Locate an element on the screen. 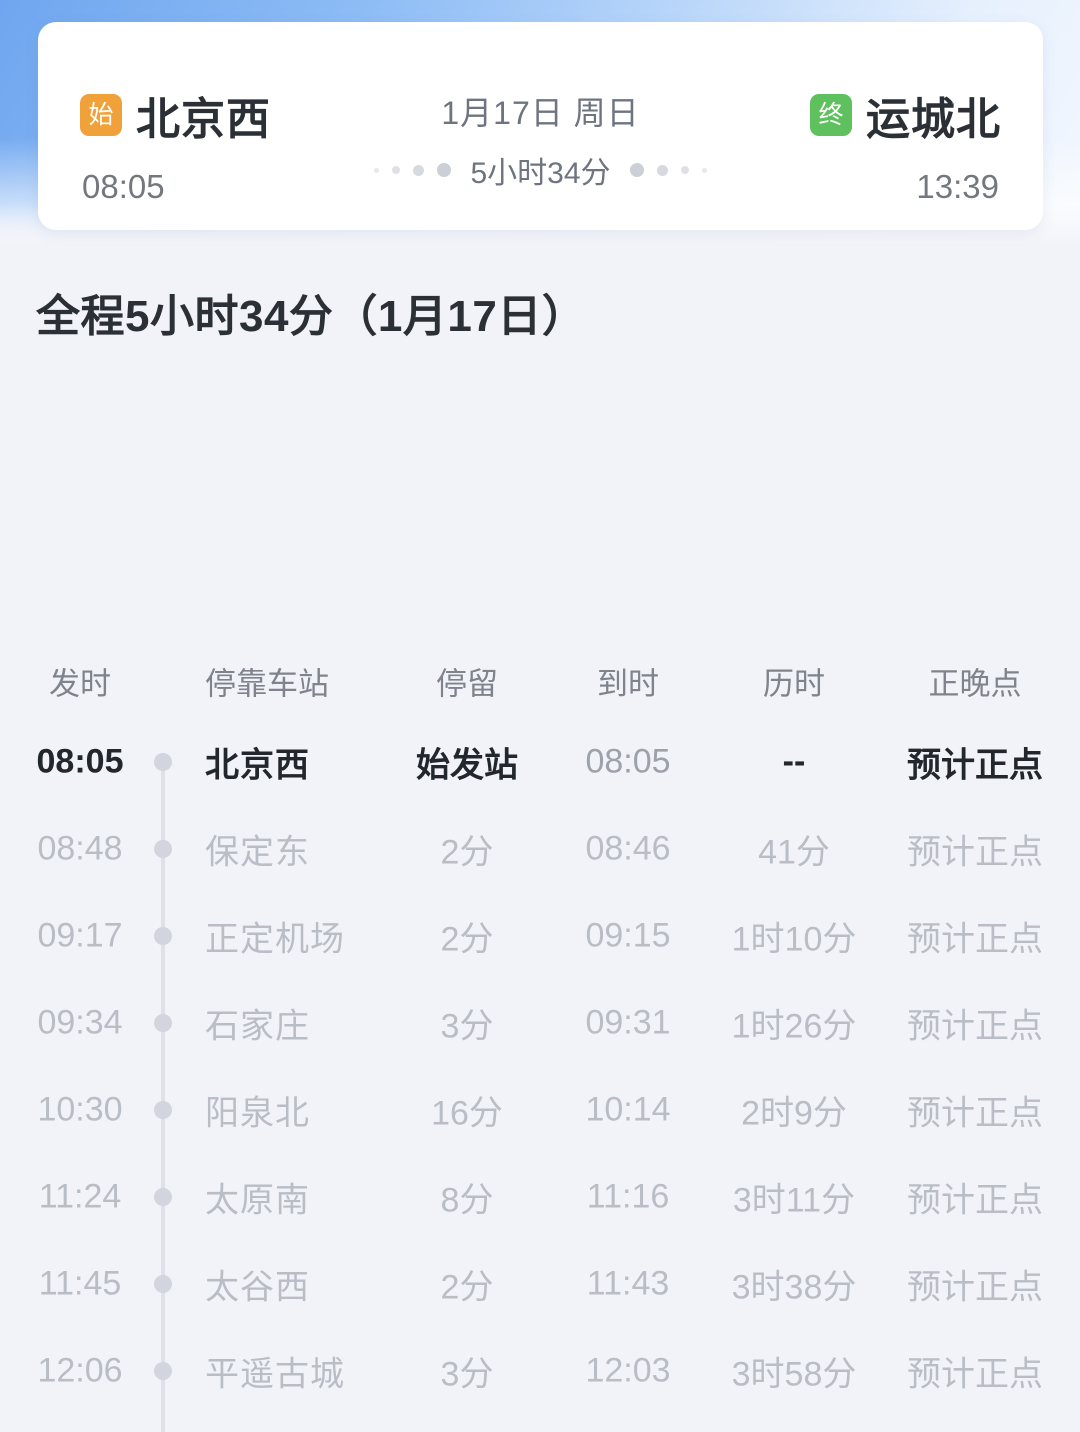 The image size is (1080, 1432). column-header-elapsed: 历时 is located at coordinates (794, 684).